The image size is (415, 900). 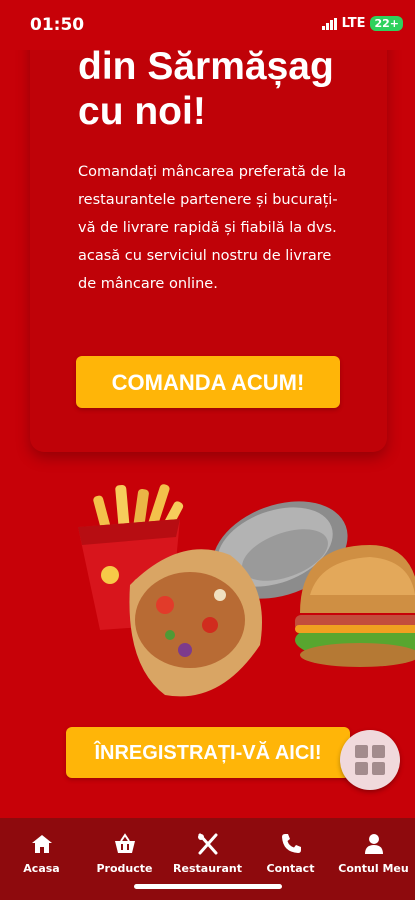 I want to click on status-time: 01:50, so click(x=57, y=25).